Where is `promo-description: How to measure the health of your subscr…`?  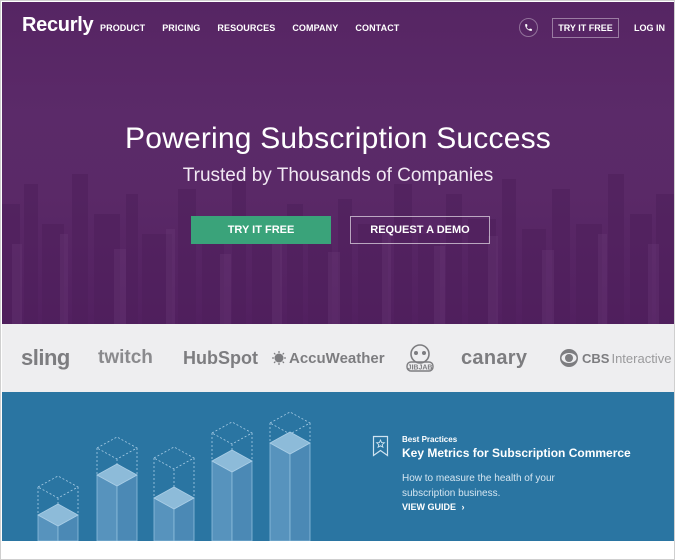
promo-description: How to measure the health of your subscr… is located at coordinates (478, 486).